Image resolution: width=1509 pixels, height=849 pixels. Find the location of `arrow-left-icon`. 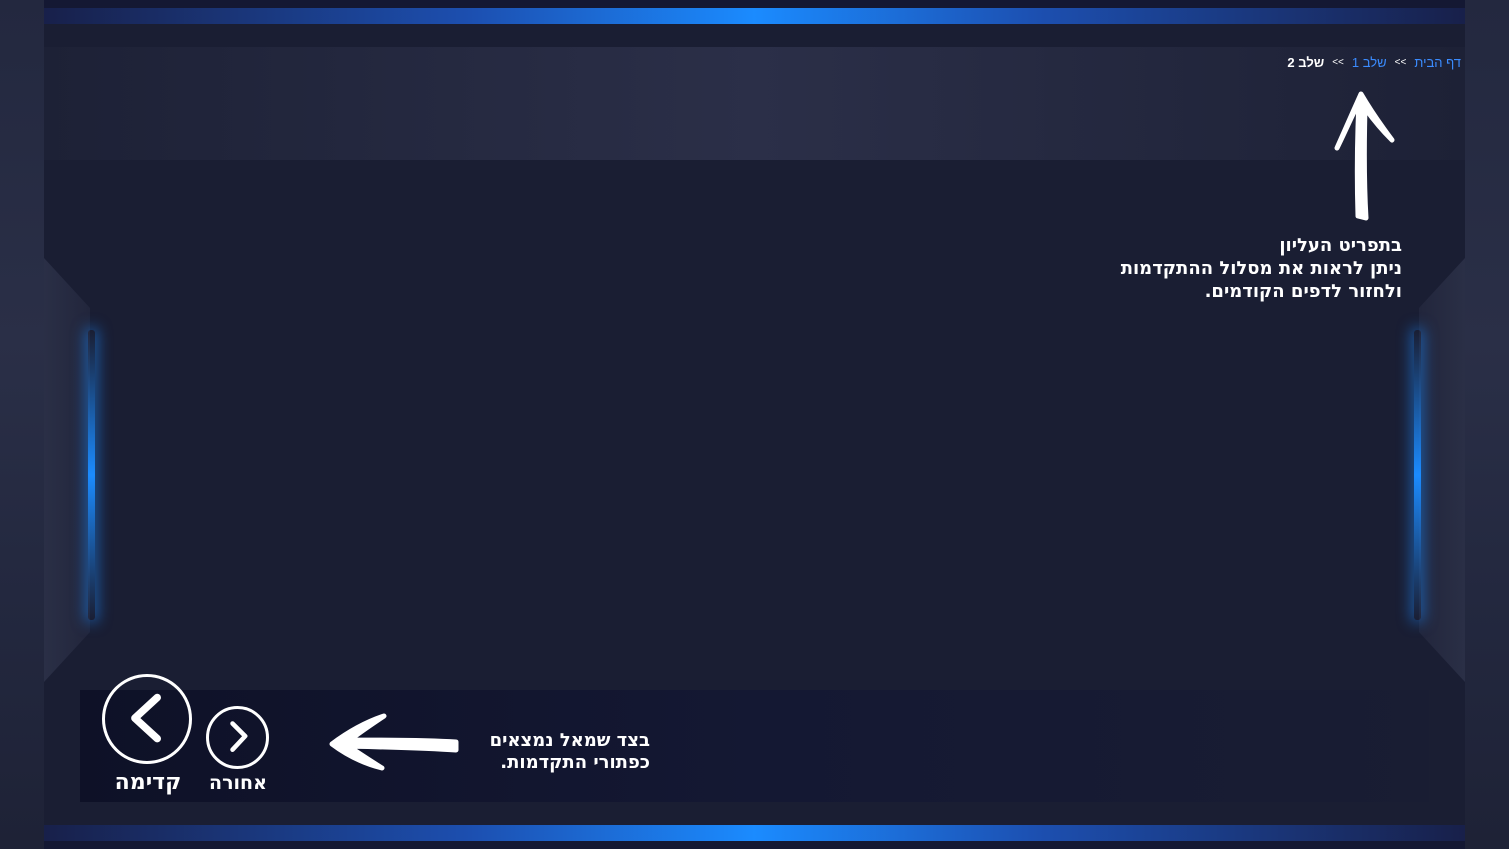

arrow-left-icon is located at coordinates (394, 742).